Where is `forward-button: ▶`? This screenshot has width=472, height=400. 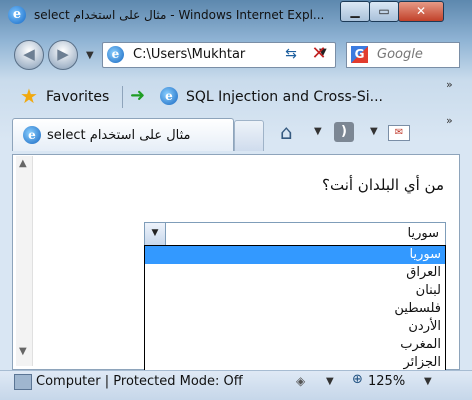 forward-button: ▶ is located at coordinates (63, 55).